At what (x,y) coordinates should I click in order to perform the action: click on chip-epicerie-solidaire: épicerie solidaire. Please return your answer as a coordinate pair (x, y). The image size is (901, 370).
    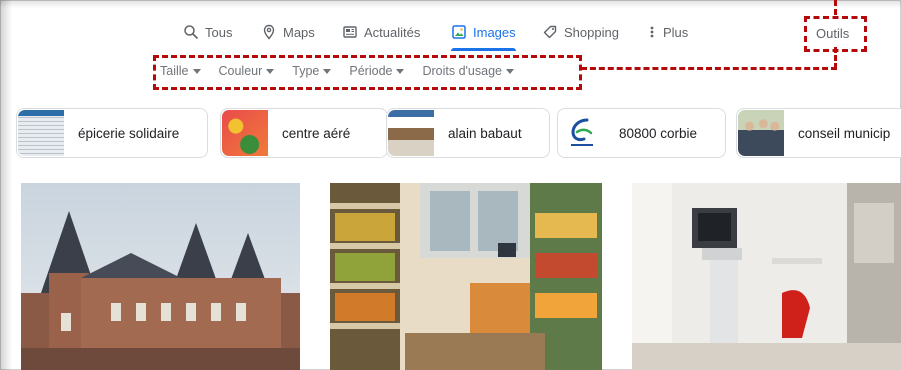
    Looking at the image, I should click on (112, 133).